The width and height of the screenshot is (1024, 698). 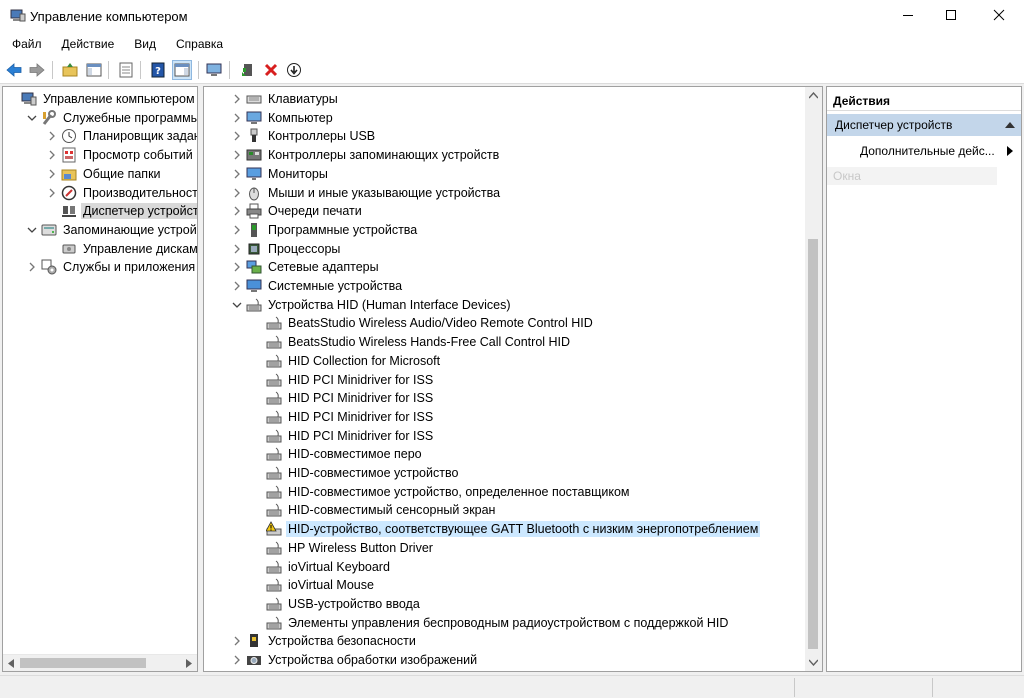 I want to click on scroll-right-icon, so click(x=189, y=663).